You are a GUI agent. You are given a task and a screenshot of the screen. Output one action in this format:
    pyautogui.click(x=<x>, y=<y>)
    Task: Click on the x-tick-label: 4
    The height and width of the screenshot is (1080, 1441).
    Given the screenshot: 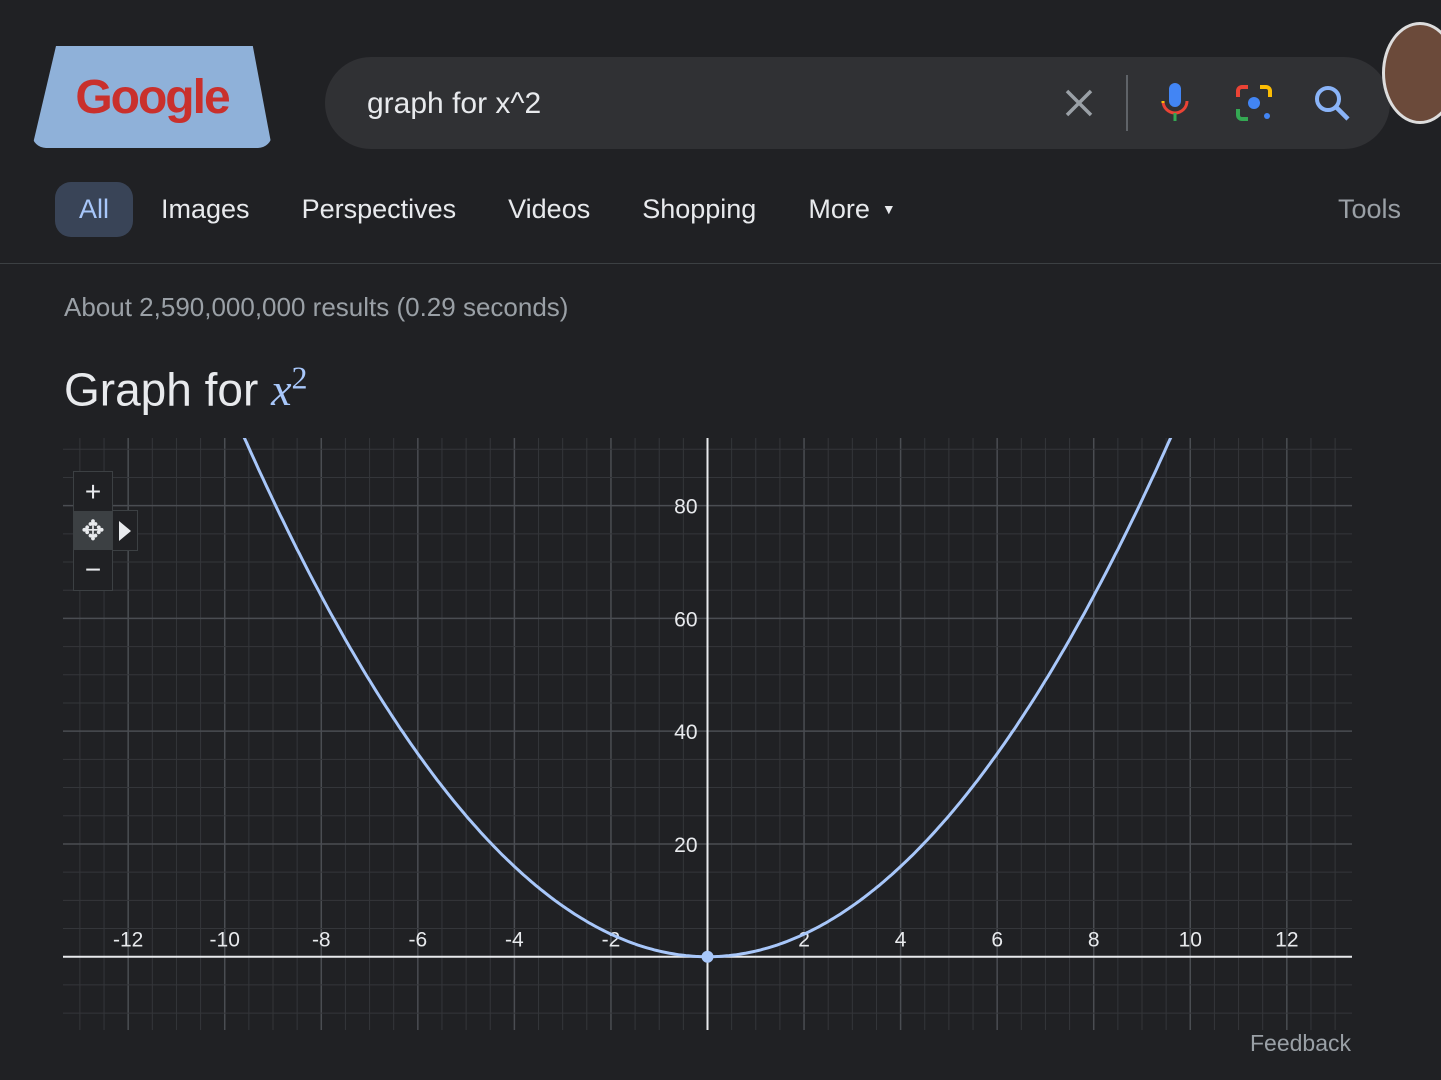 What is the action you would take?
    pyautogui.click(x=901, y=940)
    